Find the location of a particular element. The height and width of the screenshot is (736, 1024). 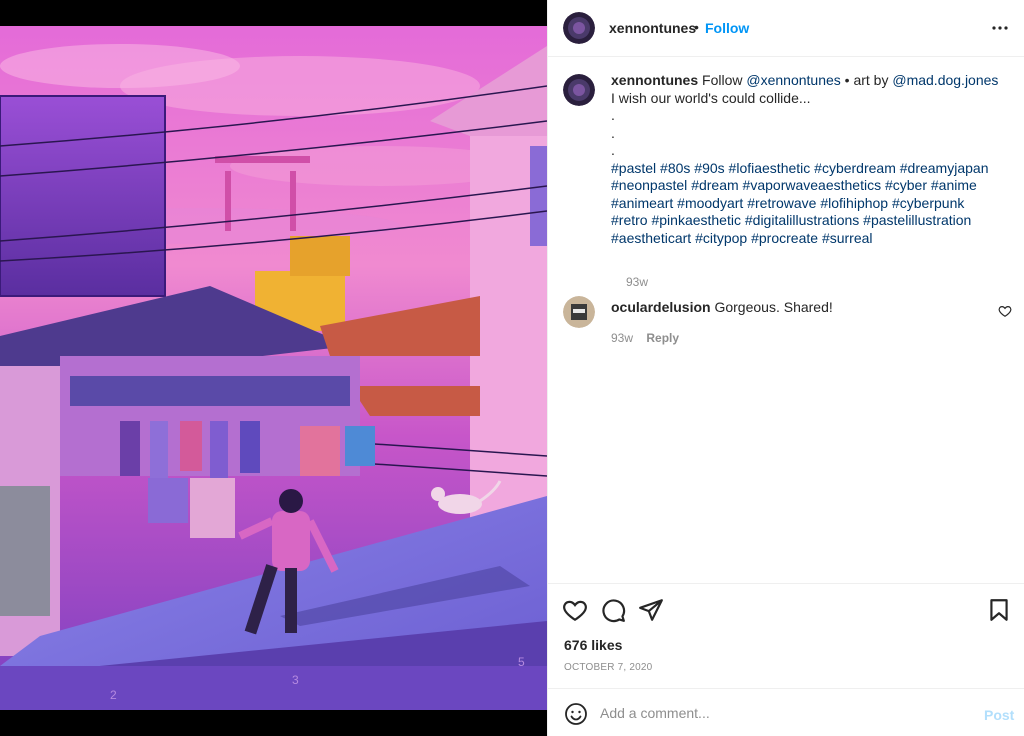

reply-button: Reply is located at coordinates (662, 338).